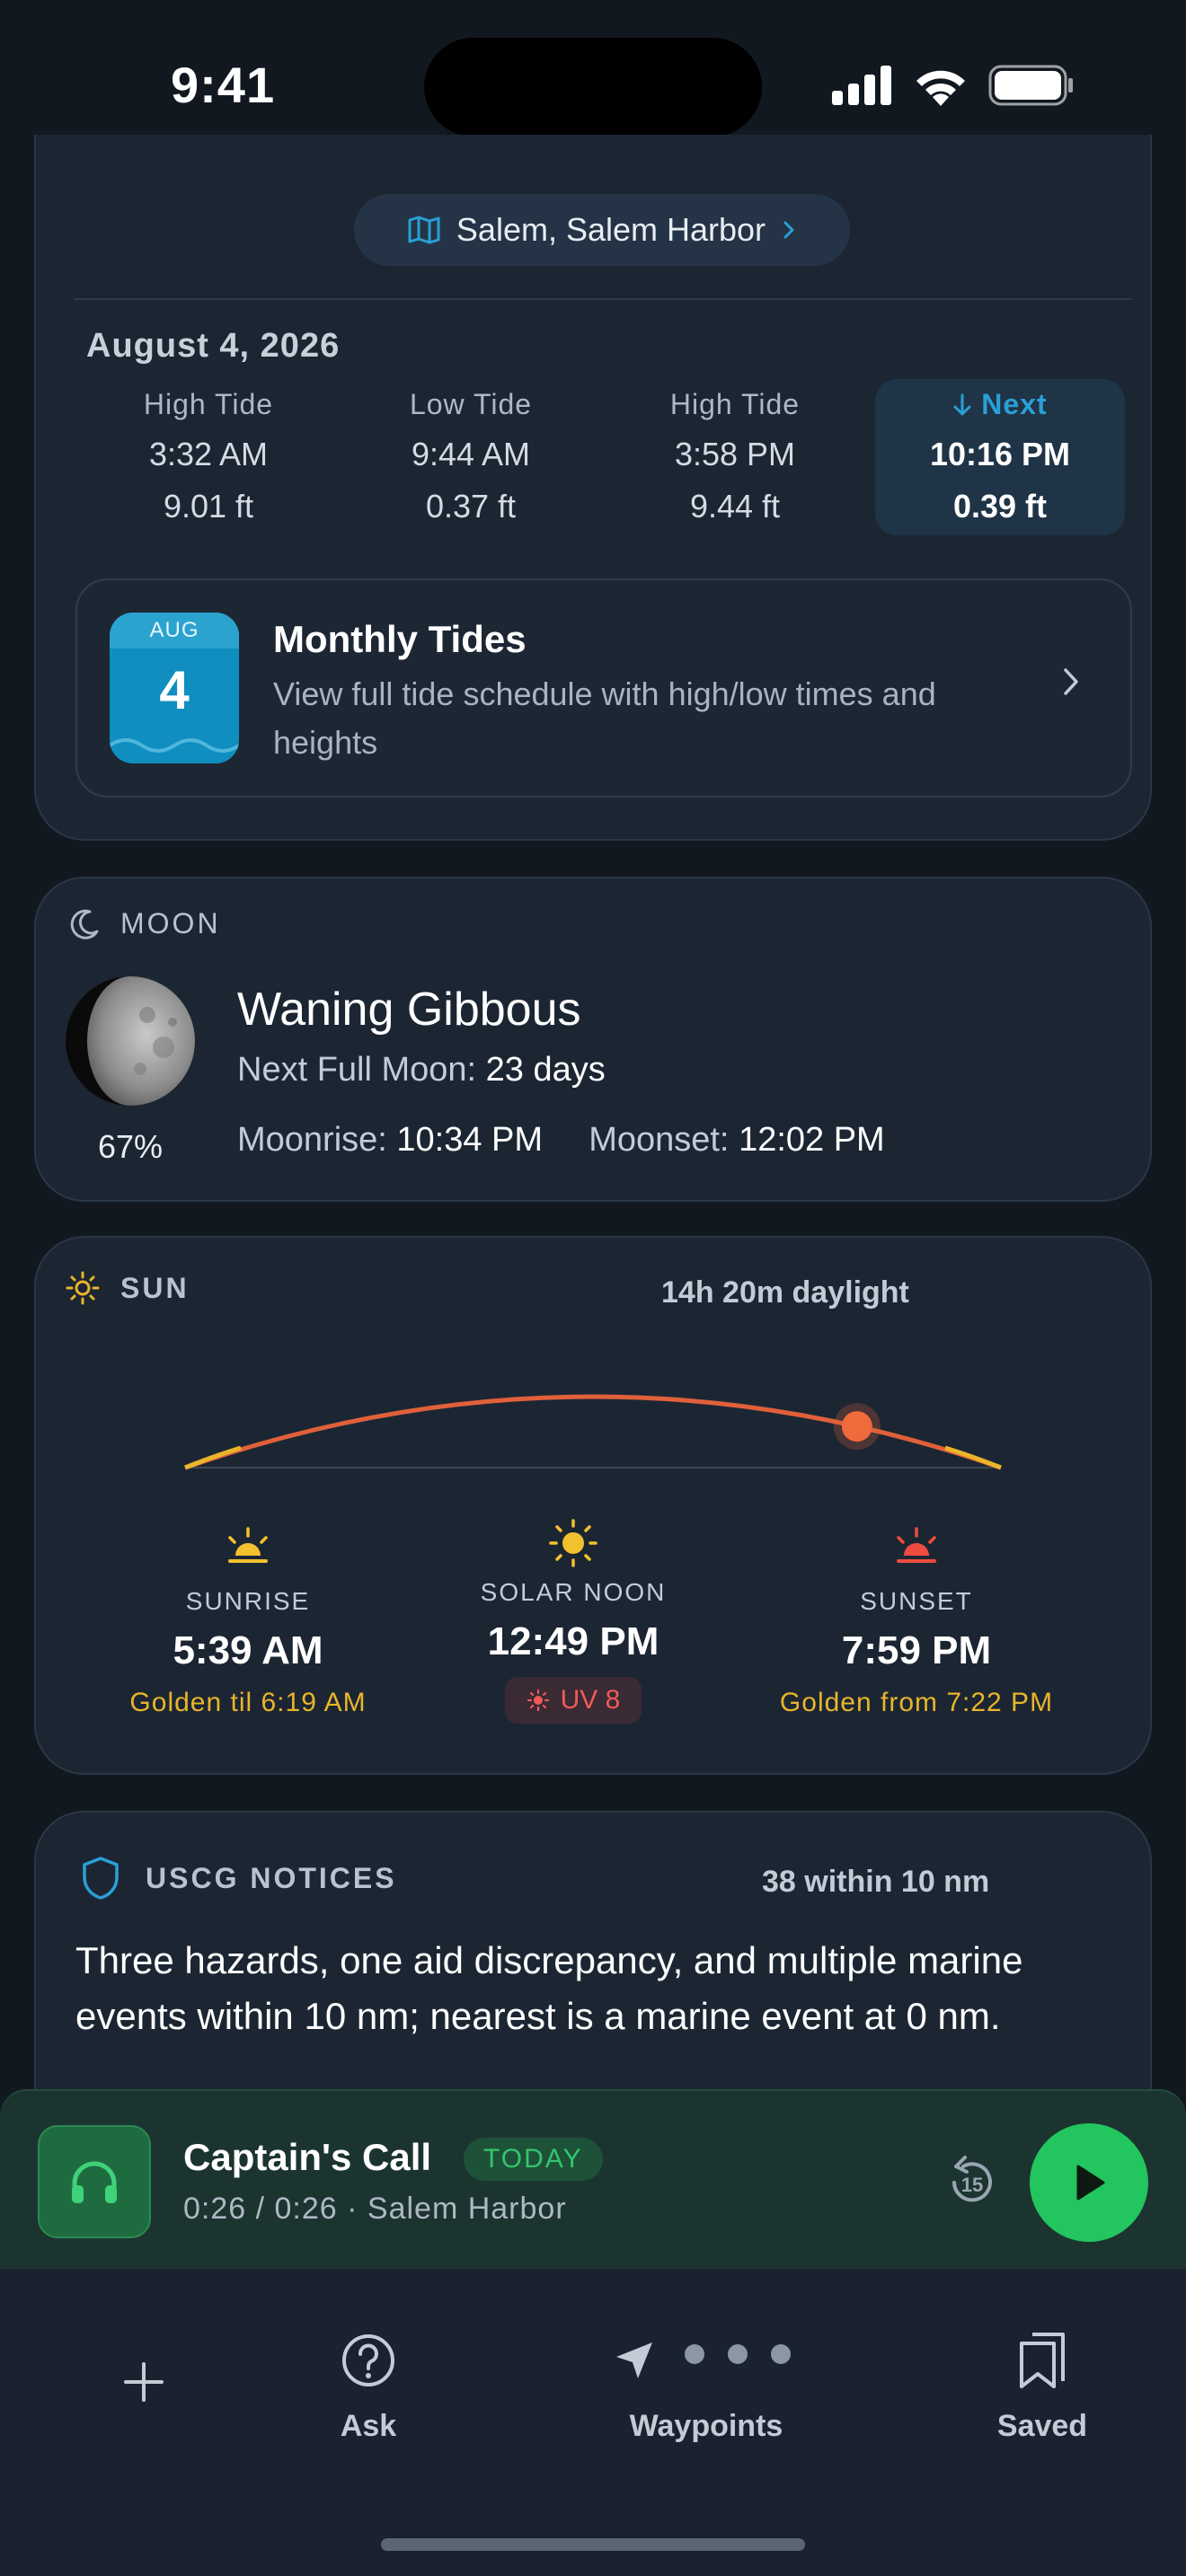 Image resolution: width=1186 pixels, height=2576 pixels. I want to click on next-full-moon-value: 23 days, so click(545, 1070).